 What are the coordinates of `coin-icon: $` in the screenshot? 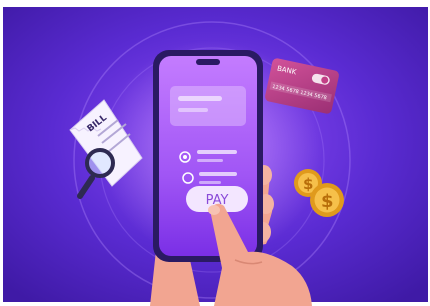 It's located at (327, 200).